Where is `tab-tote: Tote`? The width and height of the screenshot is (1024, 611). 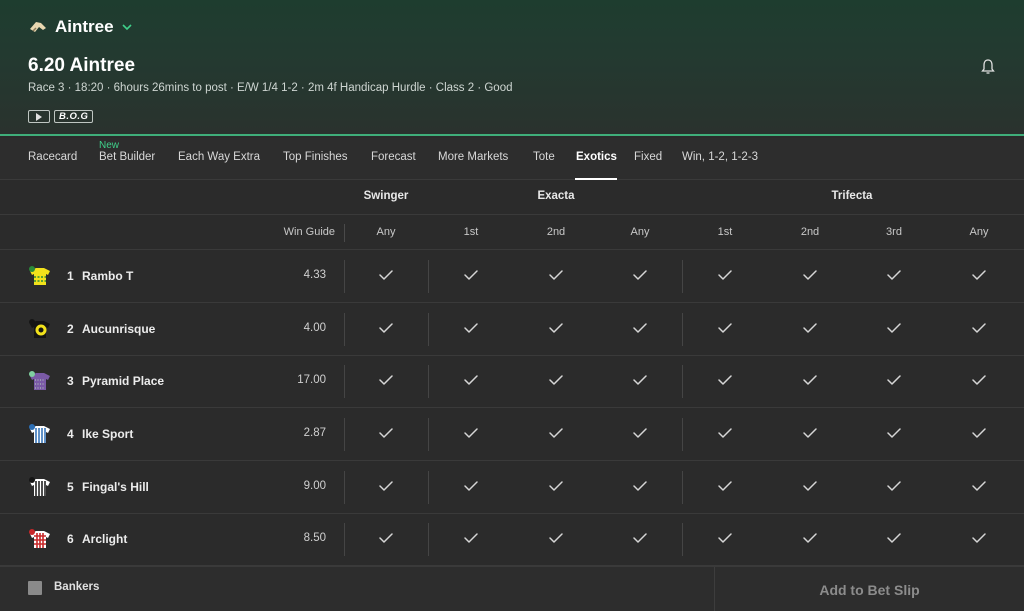 tab-tote: Tote is located at coordinates (544, 157).